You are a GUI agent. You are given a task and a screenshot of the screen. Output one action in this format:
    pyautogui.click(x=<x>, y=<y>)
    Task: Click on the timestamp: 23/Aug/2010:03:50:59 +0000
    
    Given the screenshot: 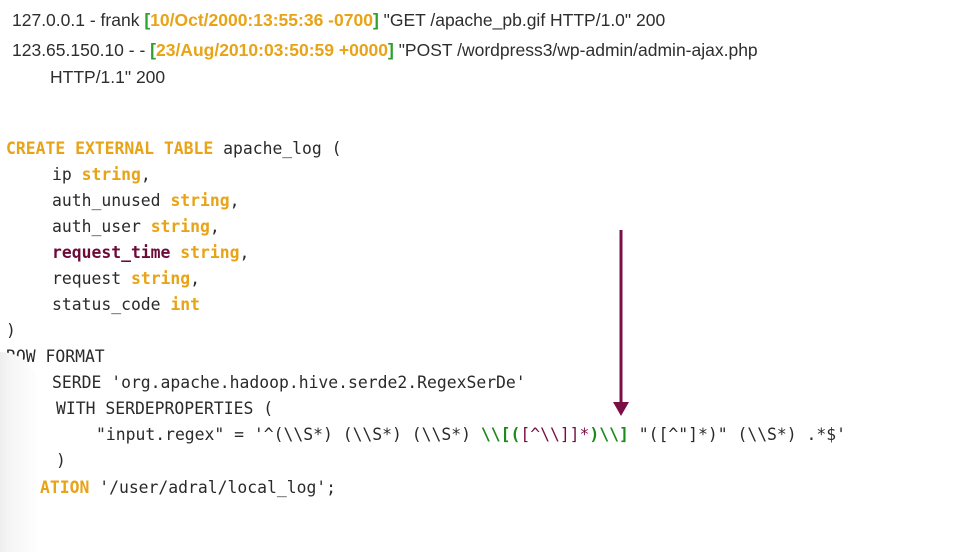 What is the action you would take?
    pyautogui.click(x=272, y=50)
    